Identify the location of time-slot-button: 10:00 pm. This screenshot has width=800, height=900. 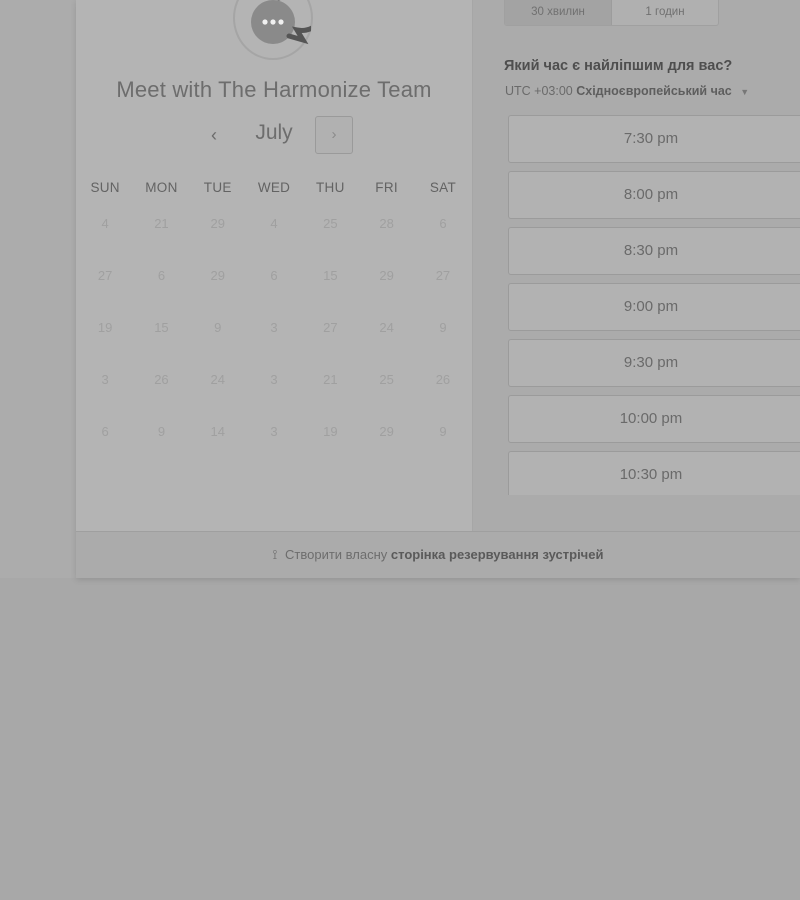
(654, 419).